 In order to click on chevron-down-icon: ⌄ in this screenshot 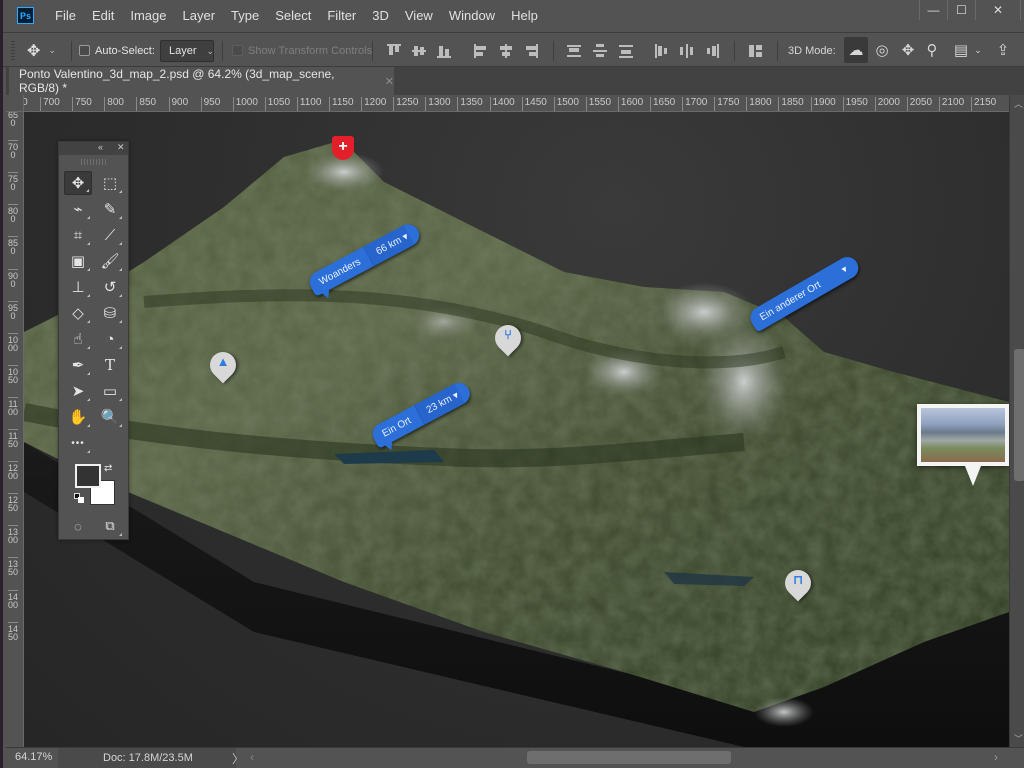, I will do `click(978, 50)`.